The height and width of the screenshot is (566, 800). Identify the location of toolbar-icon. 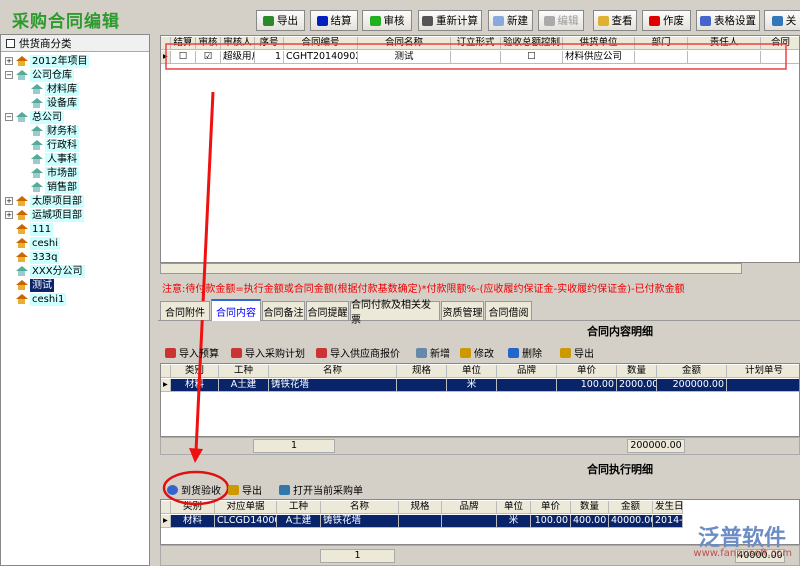
(172, 489).